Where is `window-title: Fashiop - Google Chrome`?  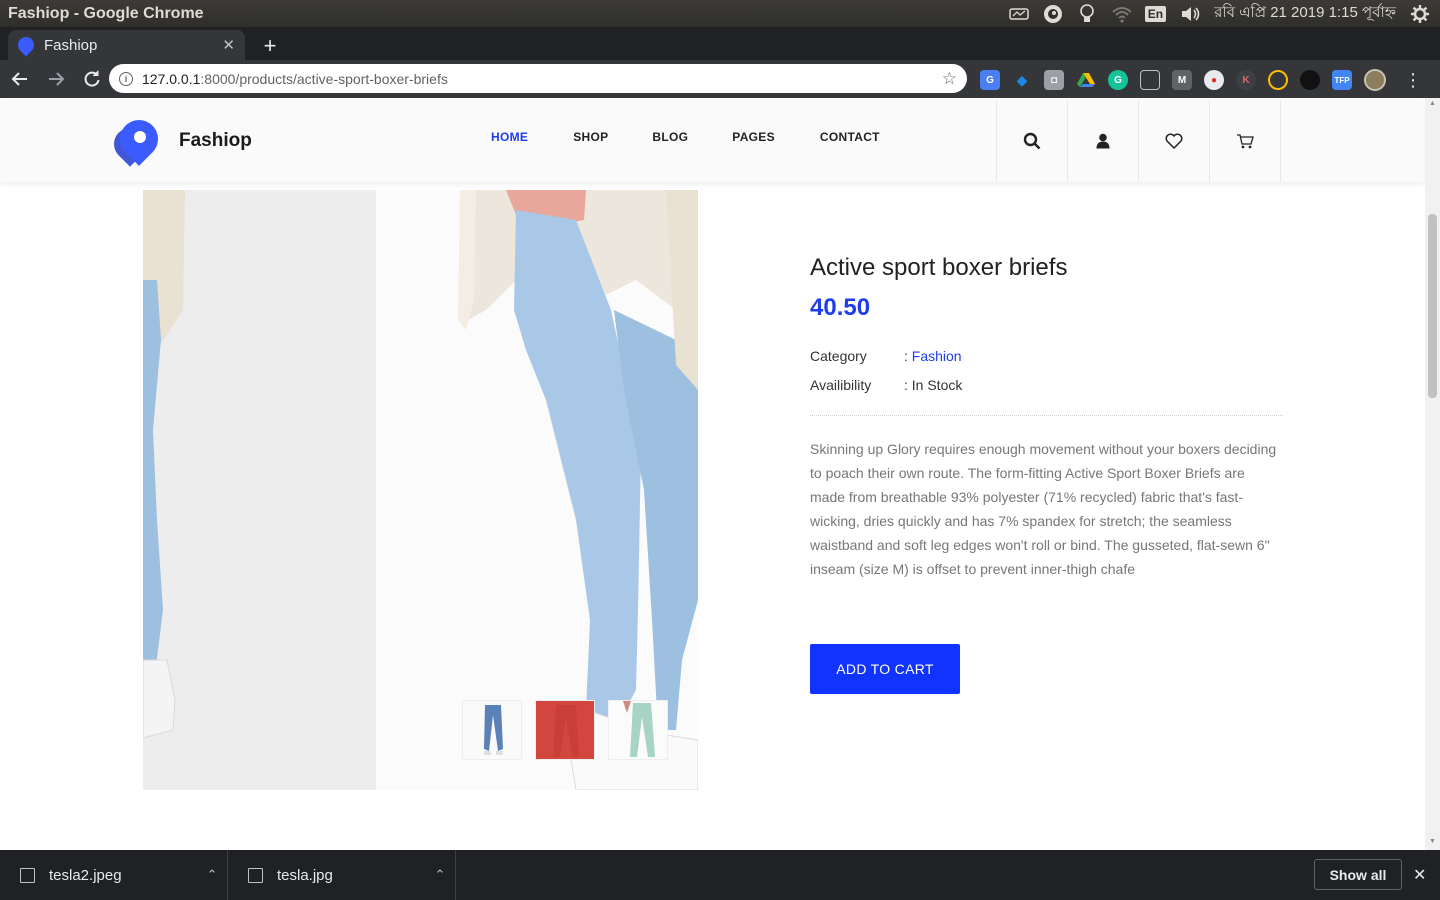 window-title: Fashiop - Google Chrome is located at coordinates (106, 13).